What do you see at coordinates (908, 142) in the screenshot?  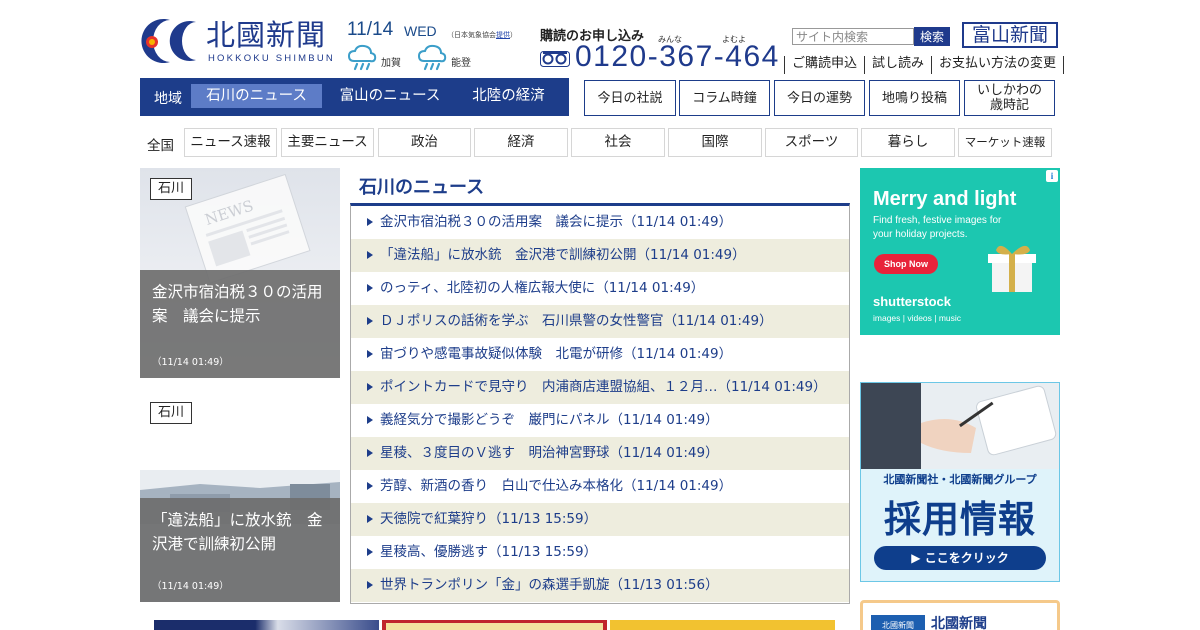 I see `tab-lifestyle: 暮らし` at bounding box center [908, 142].